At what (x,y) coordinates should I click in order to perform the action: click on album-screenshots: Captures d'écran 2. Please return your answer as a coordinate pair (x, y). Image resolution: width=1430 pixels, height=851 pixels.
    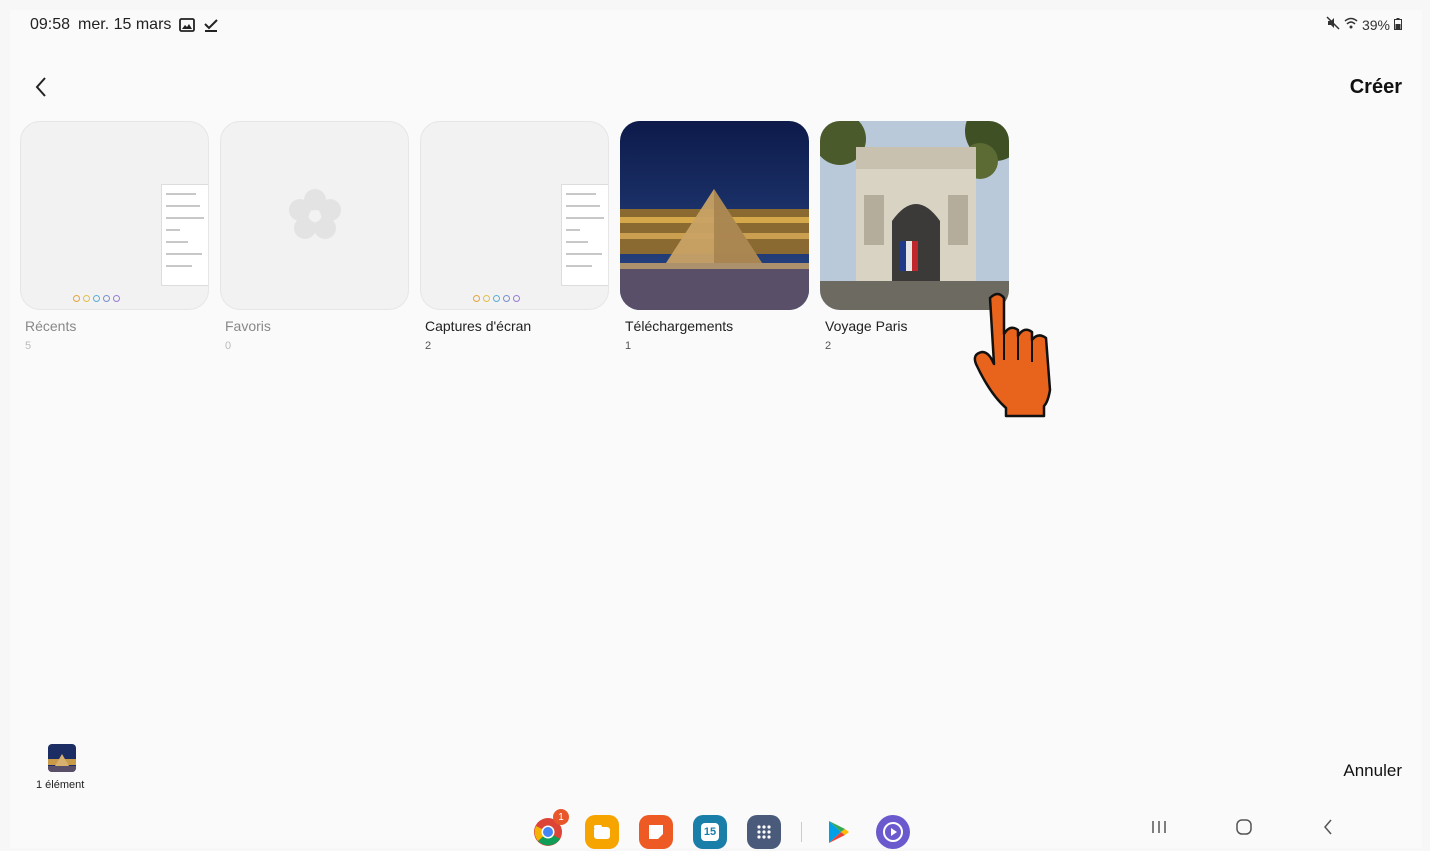
    Looking at the image, I should click on (514, 236).